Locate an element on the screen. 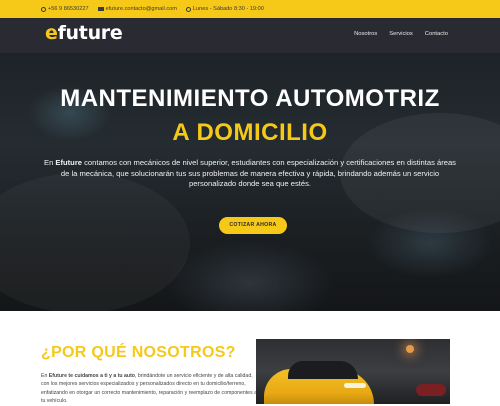  hero-text-brand: Efuture is located at coordinates (68, 162).